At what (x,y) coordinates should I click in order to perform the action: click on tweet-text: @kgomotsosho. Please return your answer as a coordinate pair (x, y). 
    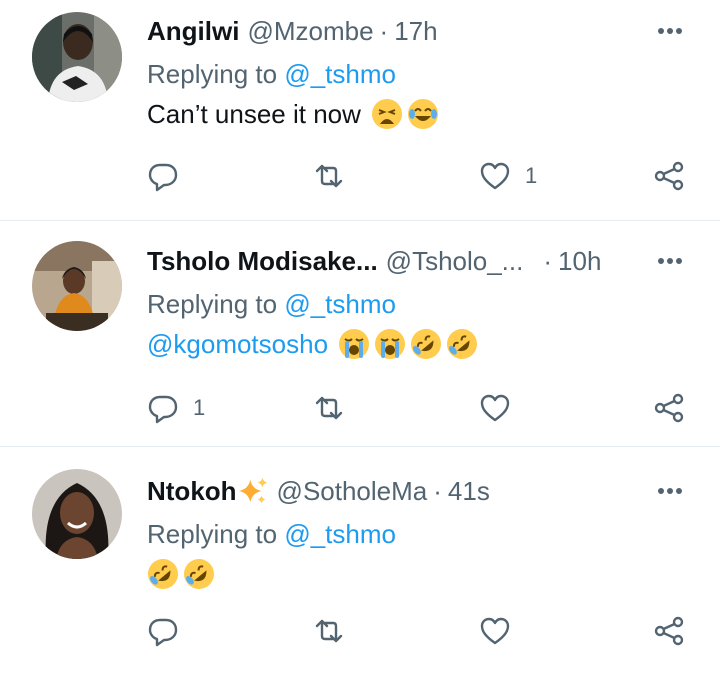
    Looking at the image, I should click on (423, 344).